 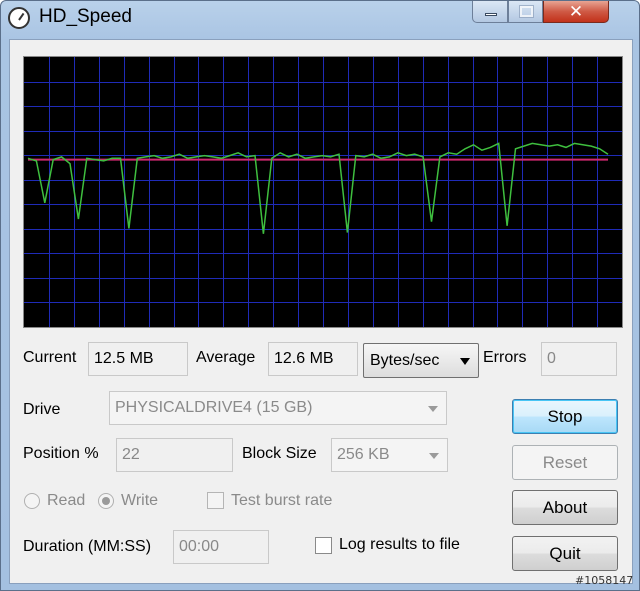 I want to click on minimize-icon, so click(x=491, y=14).